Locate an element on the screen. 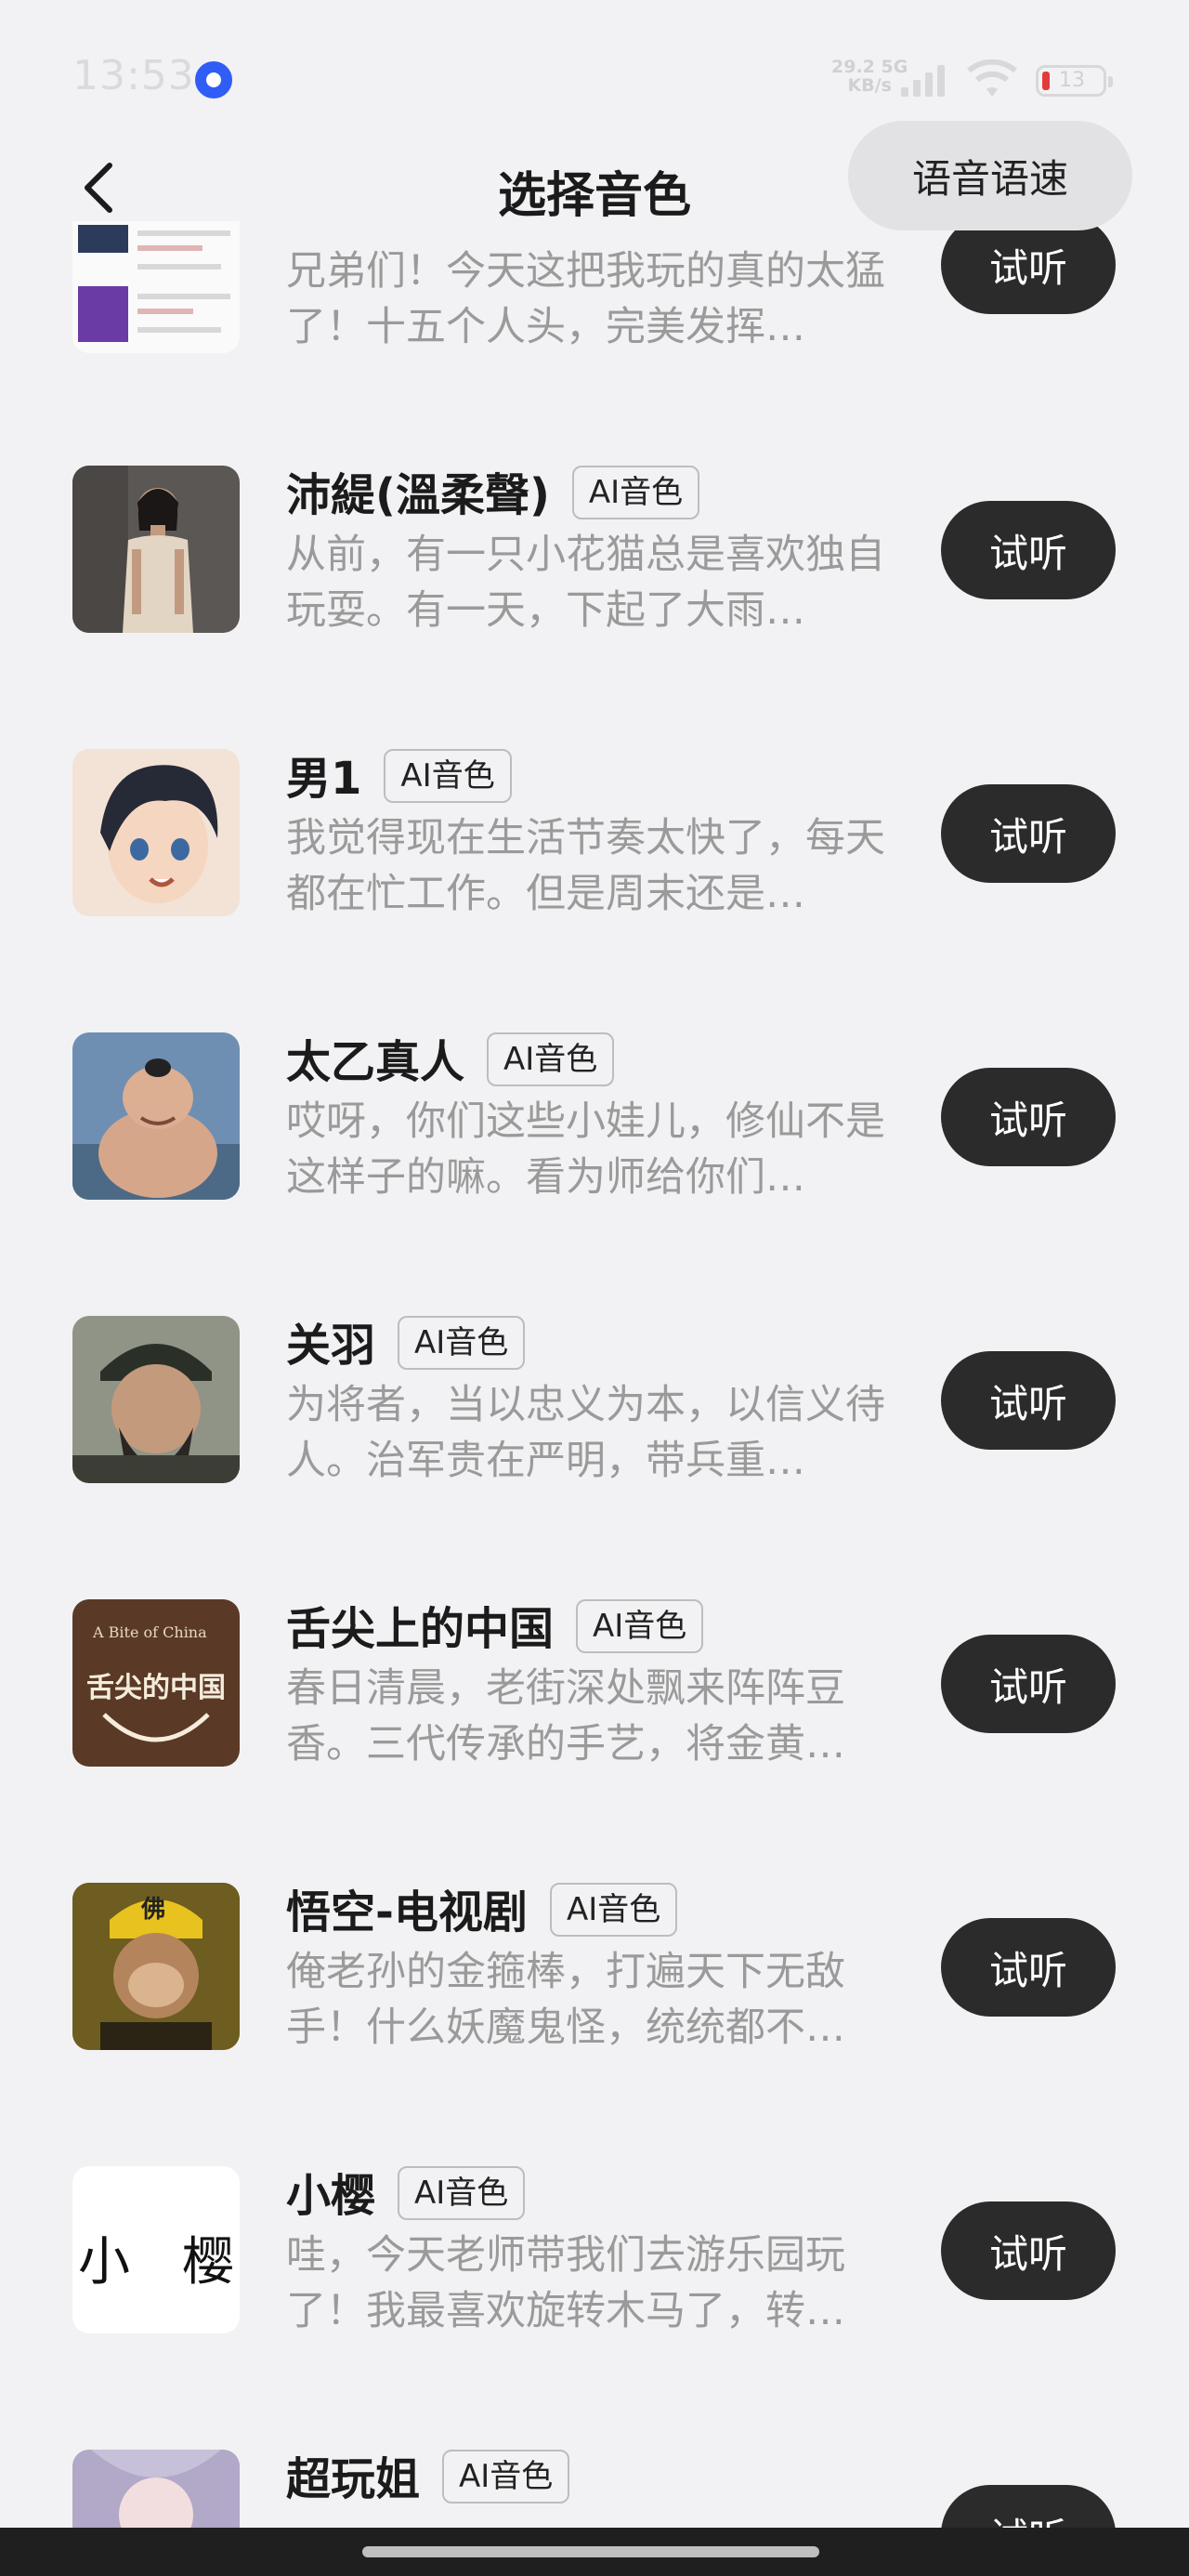 The width and height of the screenshot is (1189, 2576). voice-name: 舌尖上的中国 AI音色 is located at coordinates (495, 1625).